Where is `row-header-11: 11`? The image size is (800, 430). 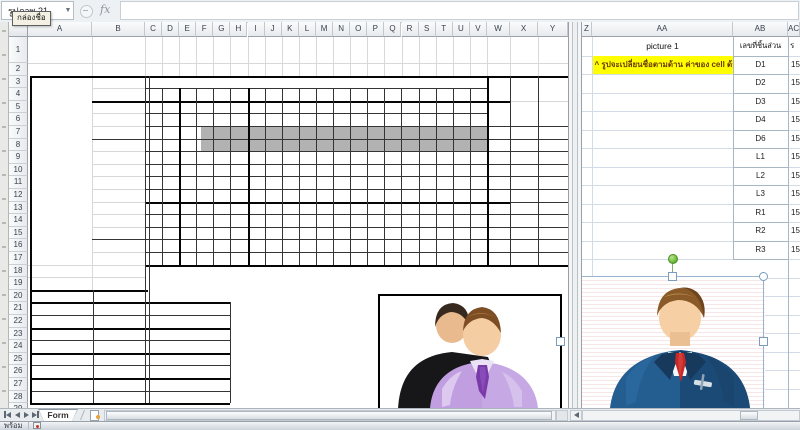
row-header-11: 11 is located at coordinates (18, 182).